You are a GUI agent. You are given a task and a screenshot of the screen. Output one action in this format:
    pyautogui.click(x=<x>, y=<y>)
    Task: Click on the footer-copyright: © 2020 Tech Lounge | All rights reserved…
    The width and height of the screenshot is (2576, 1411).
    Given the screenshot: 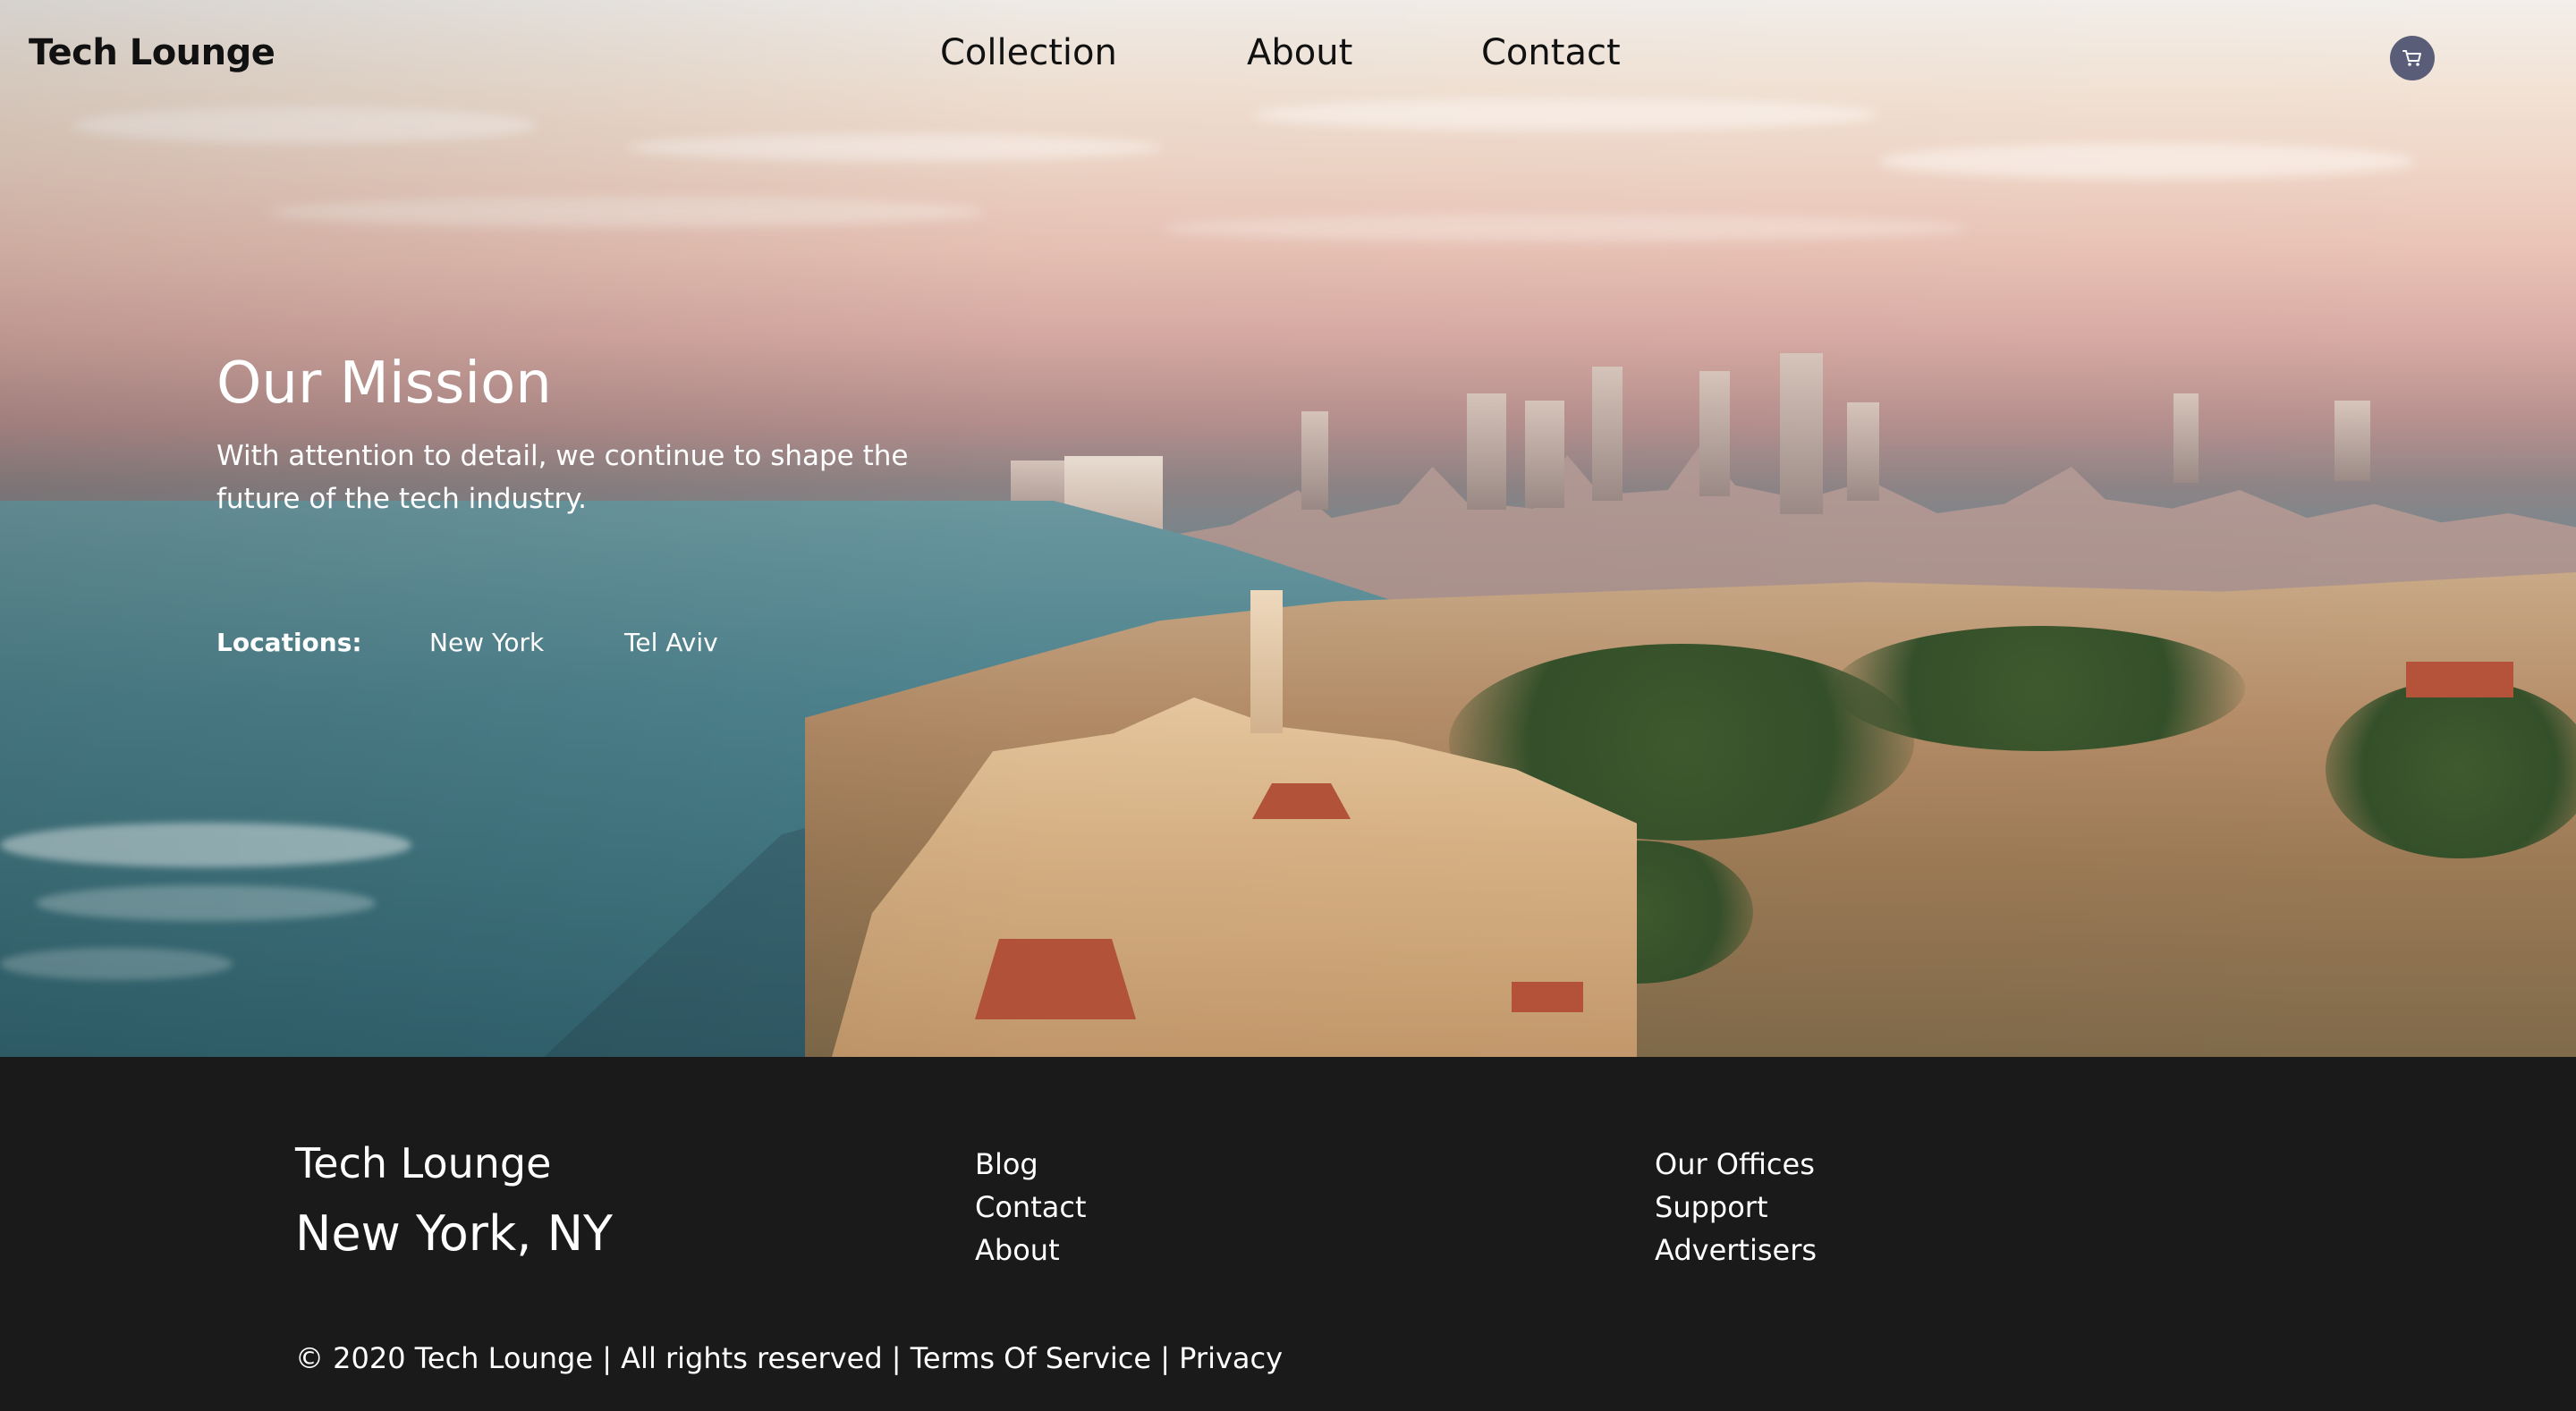 What is the action you would take?
    pyautogui.click(x=789, y=1358)
    